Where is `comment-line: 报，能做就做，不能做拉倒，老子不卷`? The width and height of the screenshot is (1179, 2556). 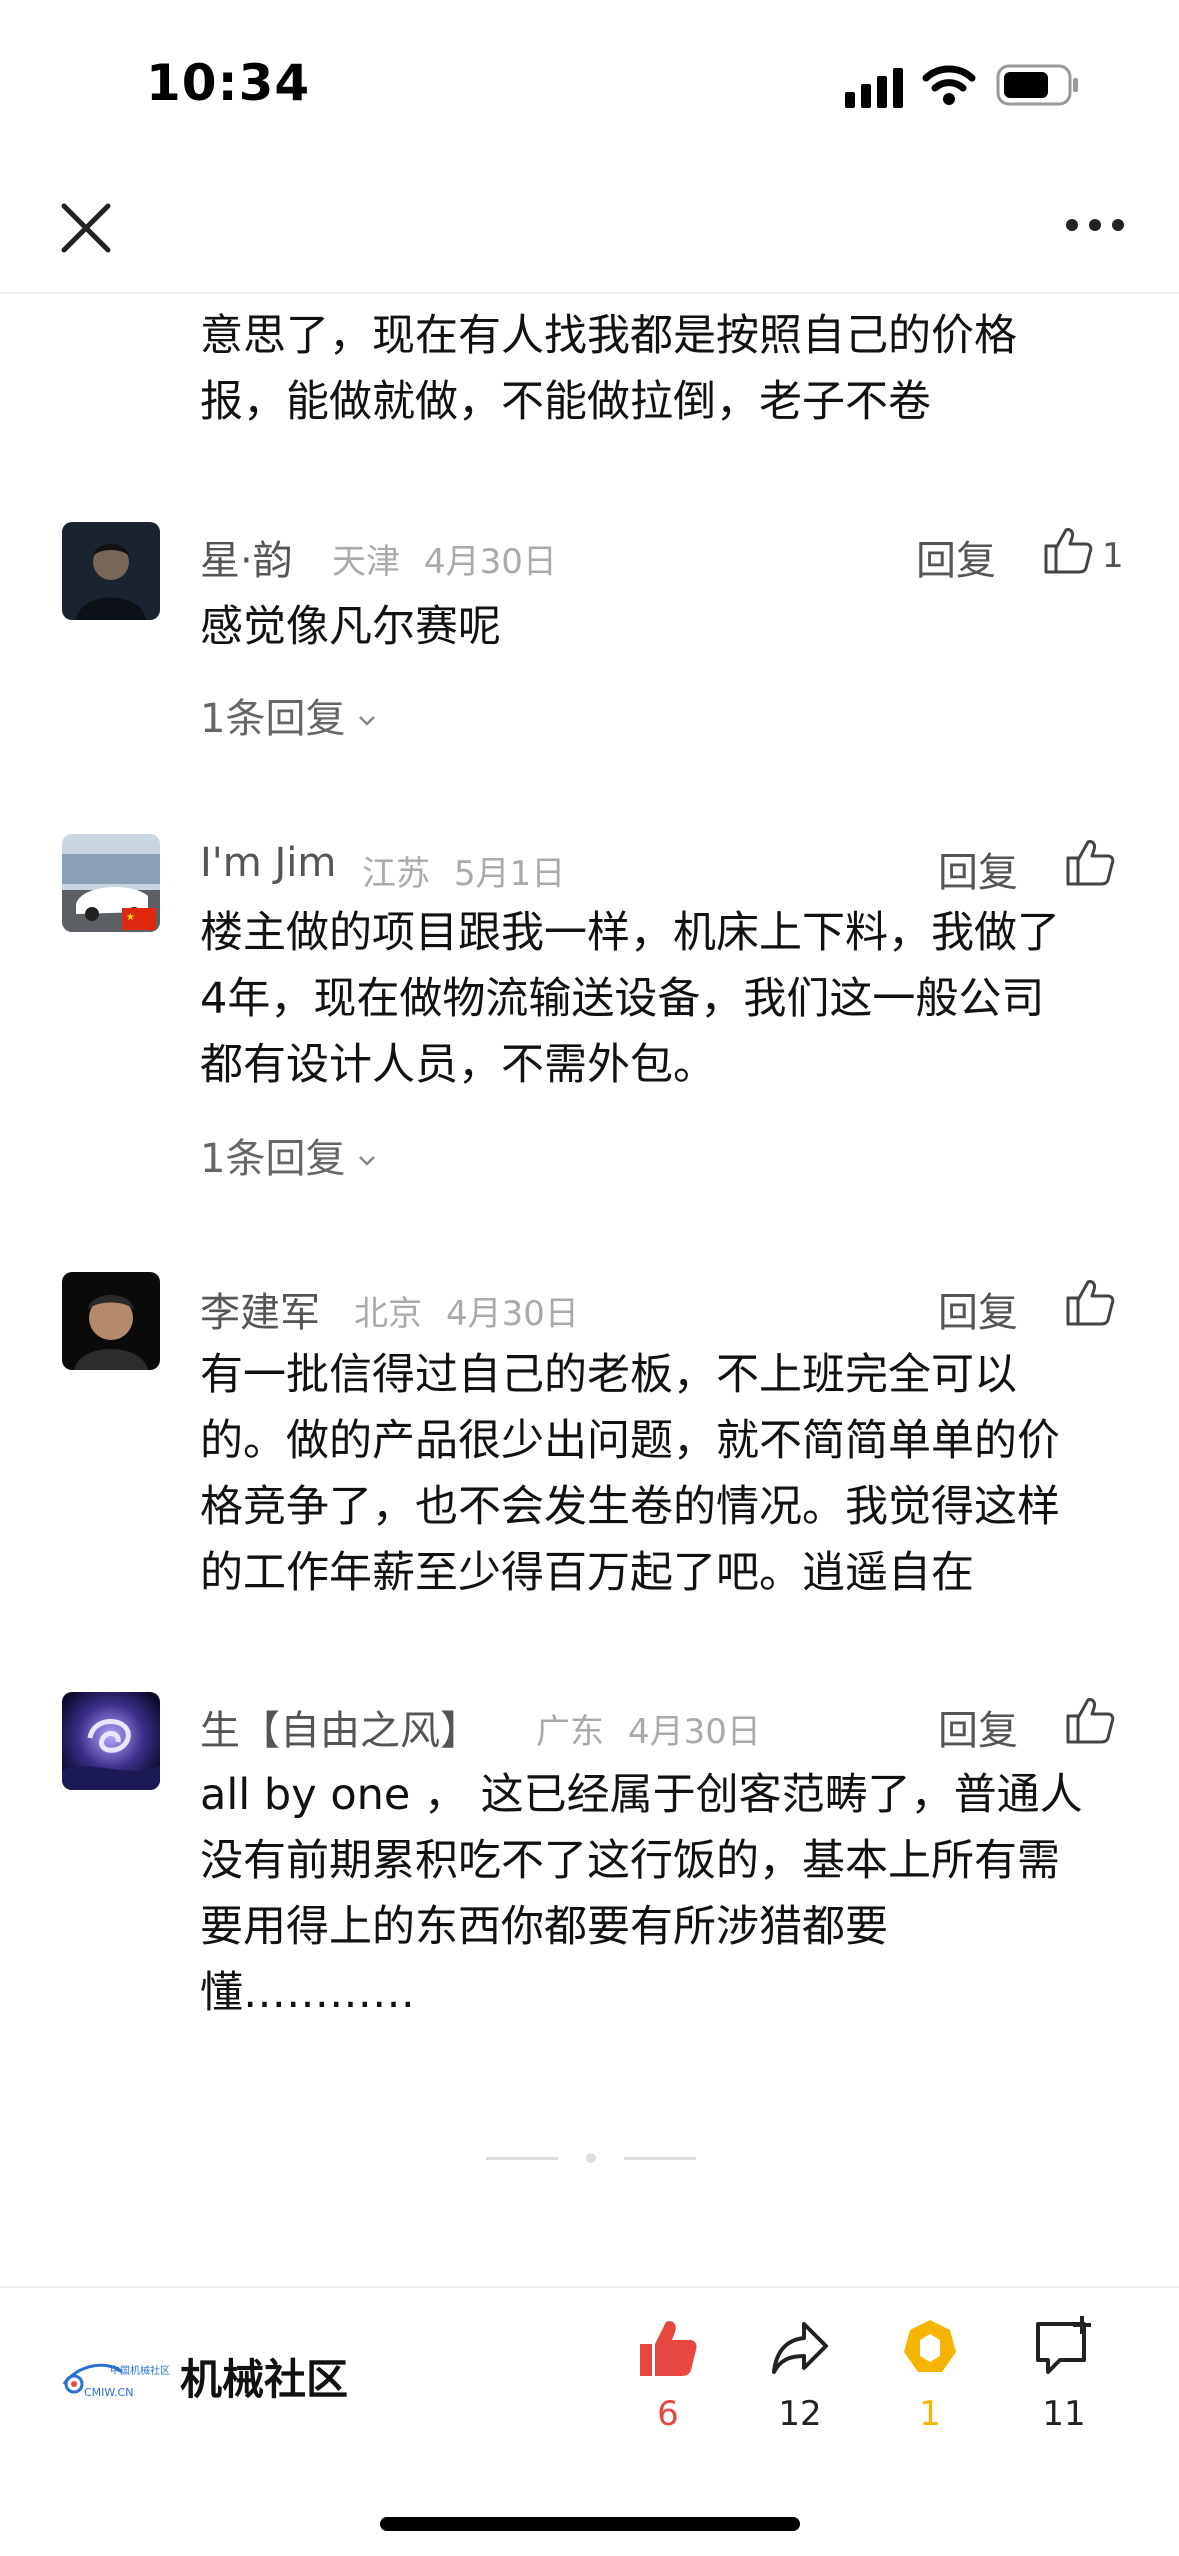 comment-line: 报，能做就做，不能做拉倒，老子不卷 is located at coordinates (565, 402).